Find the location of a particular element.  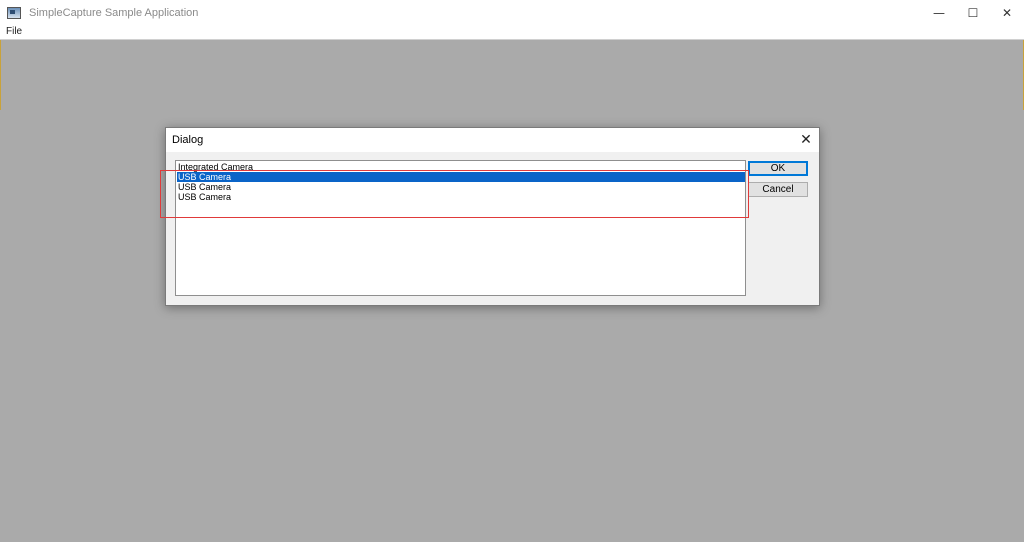

app-icon is located at coordinates (14, 12).